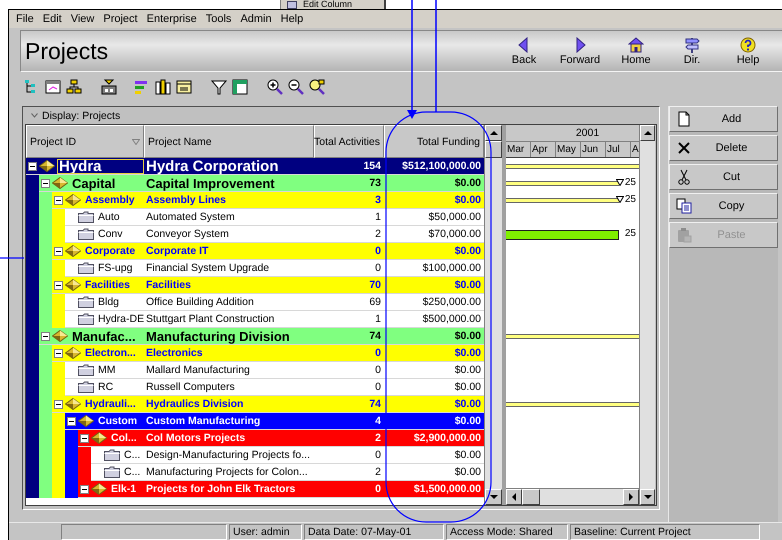 The width and height of the screenshot is (782, 540). I want to click on group-row: Capital Capital Improvement 73 $0.00, so click(261, 183).